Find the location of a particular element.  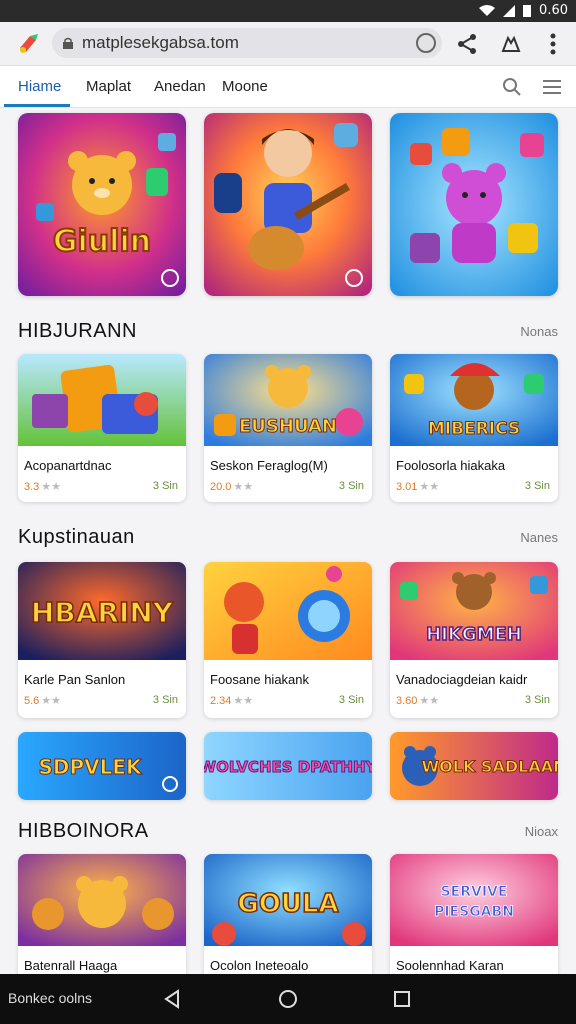

home-icon is located at coordinates (288, 999).